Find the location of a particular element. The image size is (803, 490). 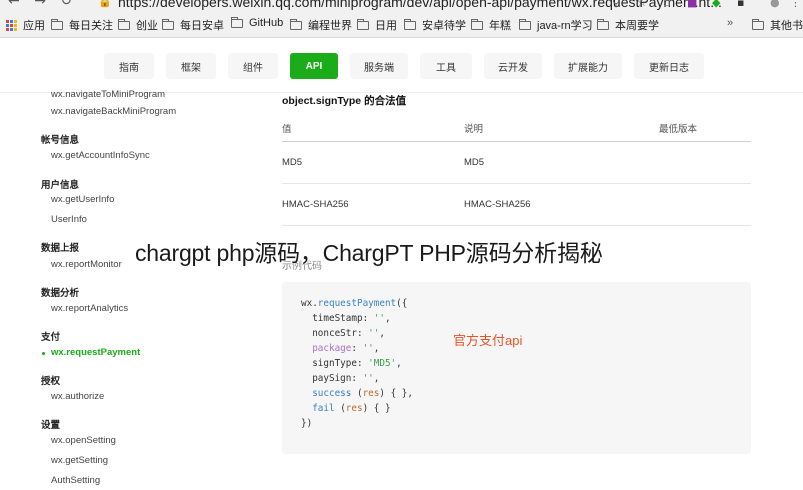

tab-extensions: 扩展能力 is located at coordinates (588, 66).